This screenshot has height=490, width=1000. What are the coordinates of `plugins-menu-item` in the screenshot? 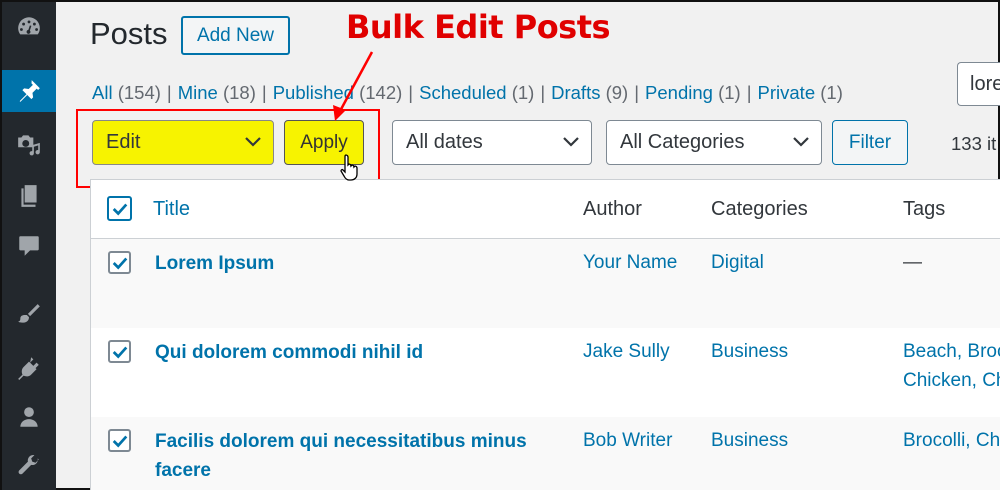 It's located at (29, 367).